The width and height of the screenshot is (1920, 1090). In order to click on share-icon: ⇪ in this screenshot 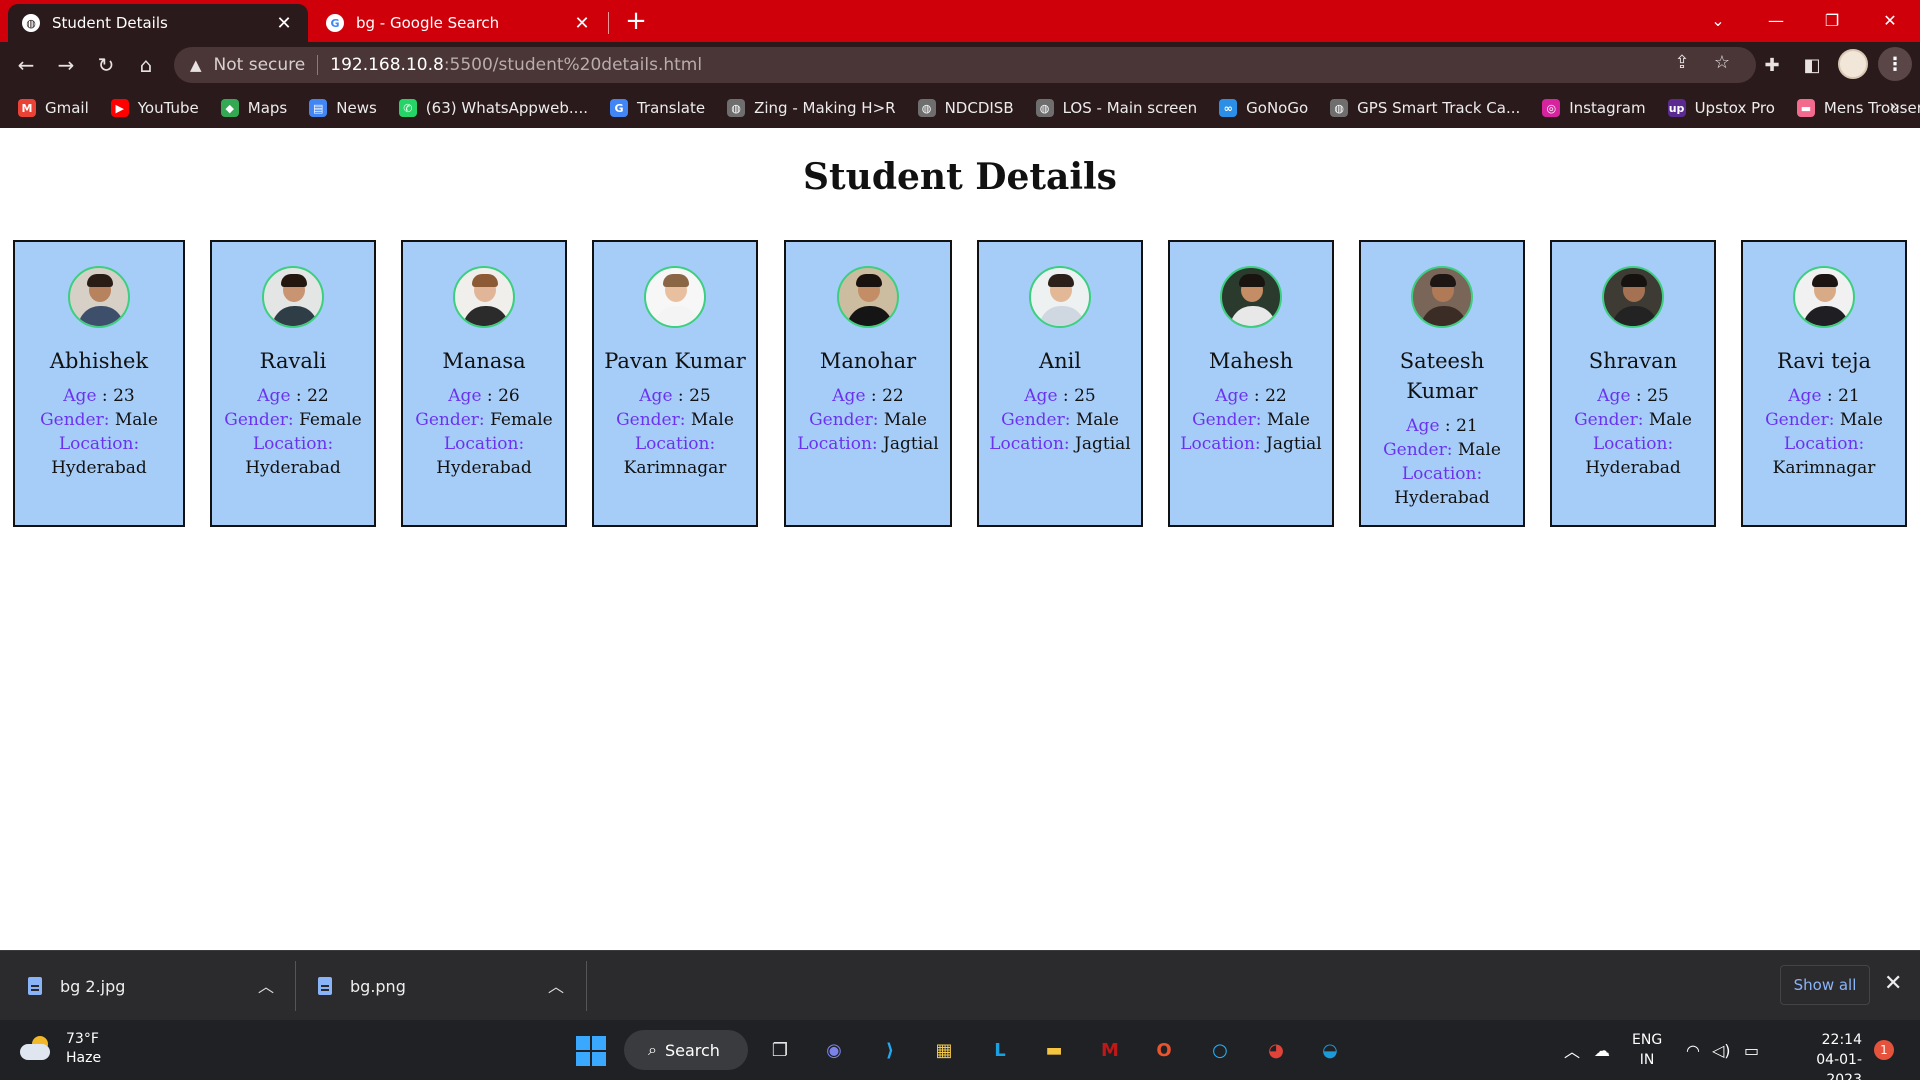, I will do `click(1682, 62)`.